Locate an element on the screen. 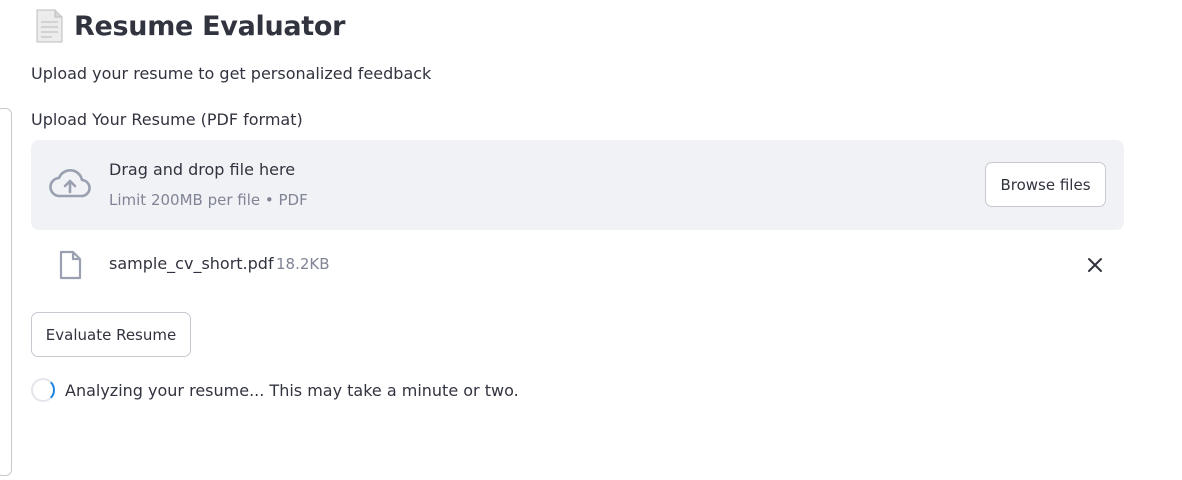  browse-files-button: Browse files is located at coordinates (1045, 184).